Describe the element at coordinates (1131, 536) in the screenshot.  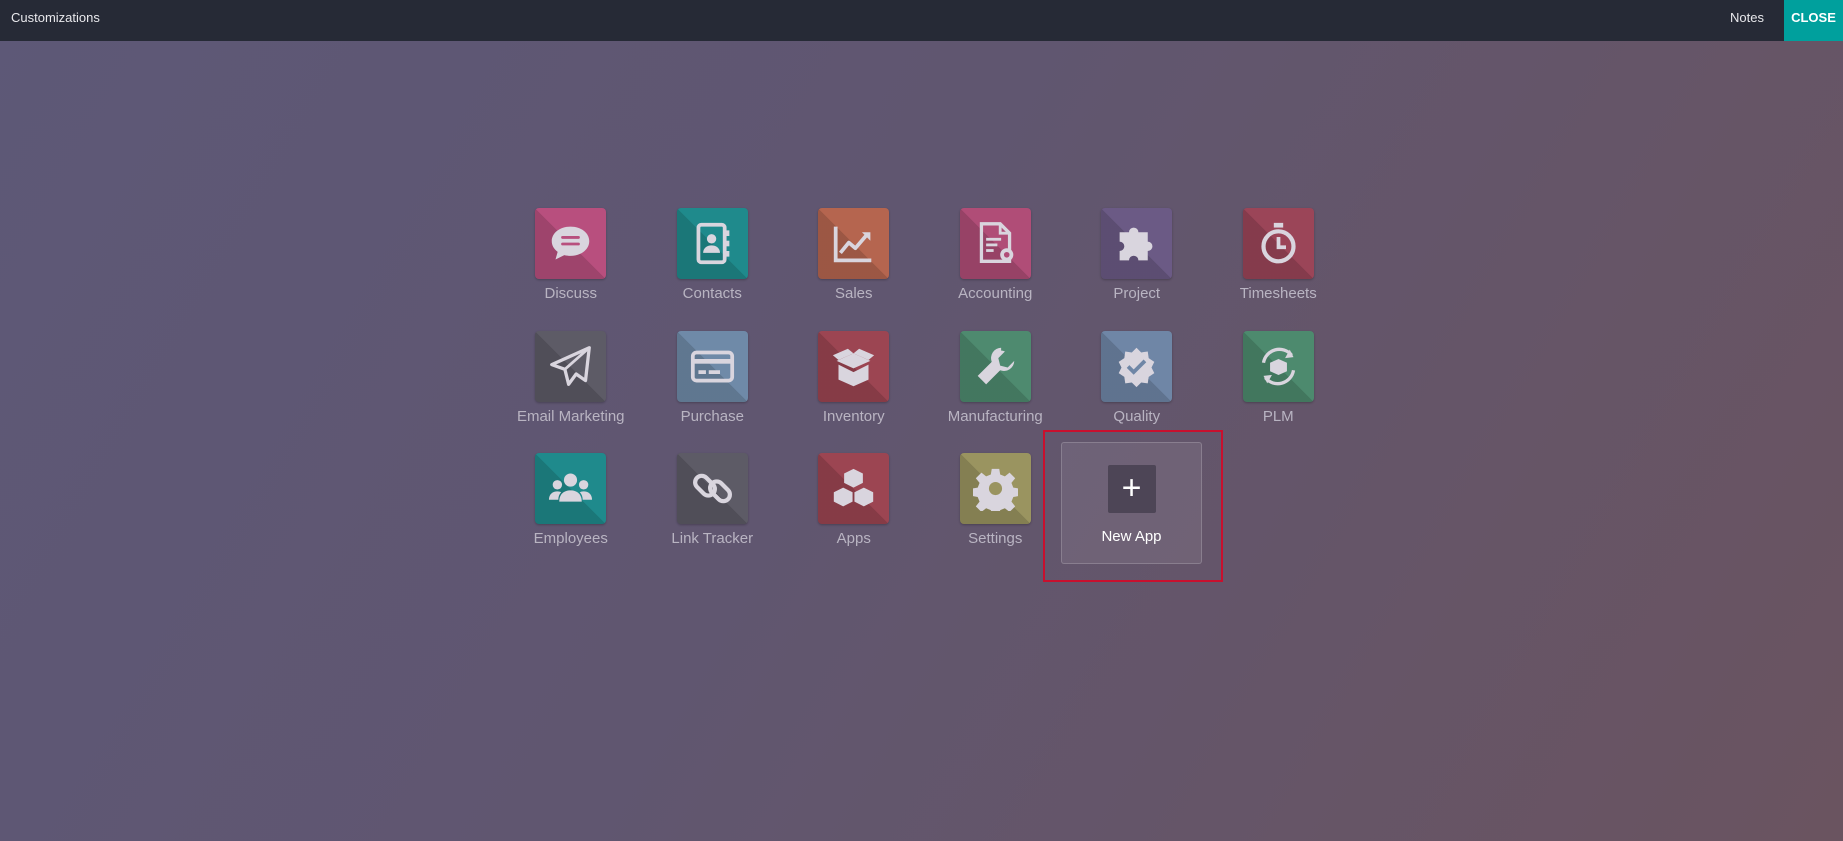
I see `new-app-label: New App` at that location.